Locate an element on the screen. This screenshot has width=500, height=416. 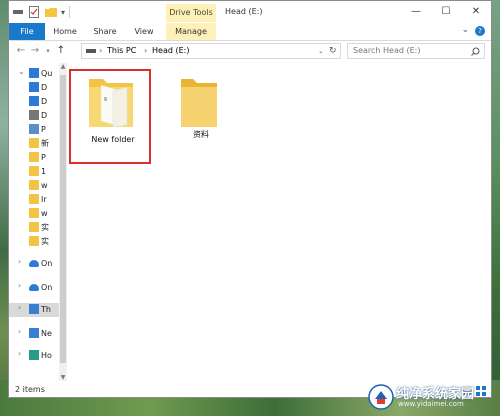
new-folder-icon is located at coordinates (51, 12).